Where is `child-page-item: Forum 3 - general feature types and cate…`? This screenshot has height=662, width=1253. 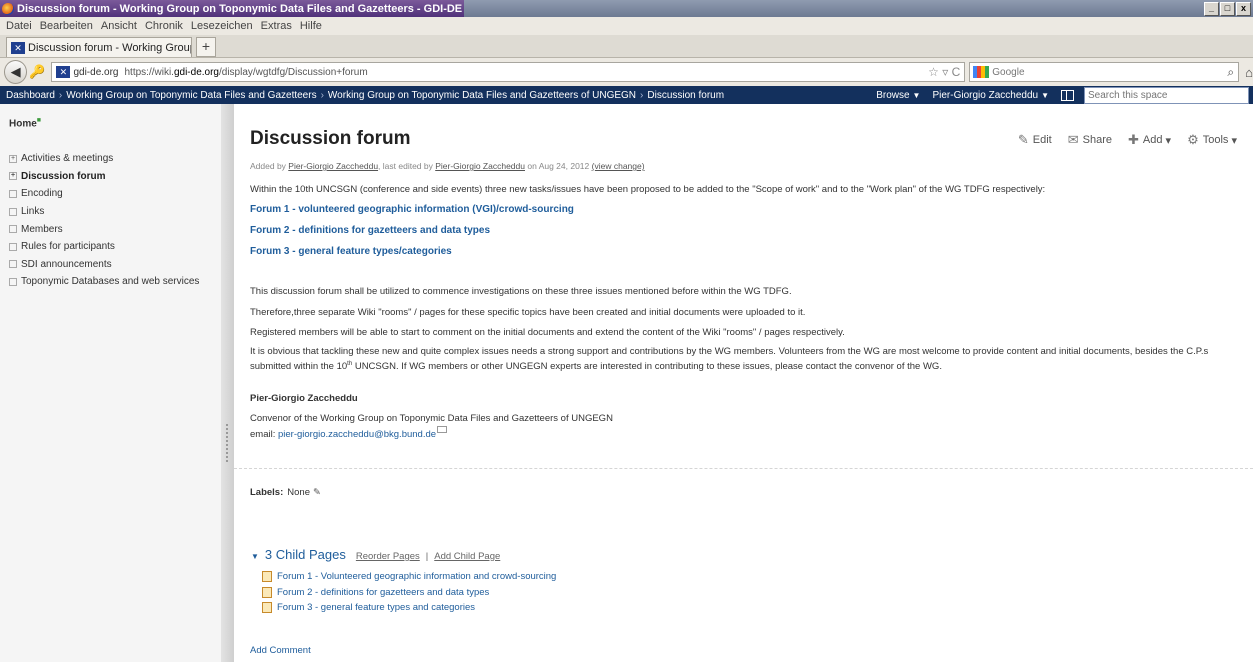
child-page-item: Forum 3 - general feature types and cate… is located at coordinates (409, 608).